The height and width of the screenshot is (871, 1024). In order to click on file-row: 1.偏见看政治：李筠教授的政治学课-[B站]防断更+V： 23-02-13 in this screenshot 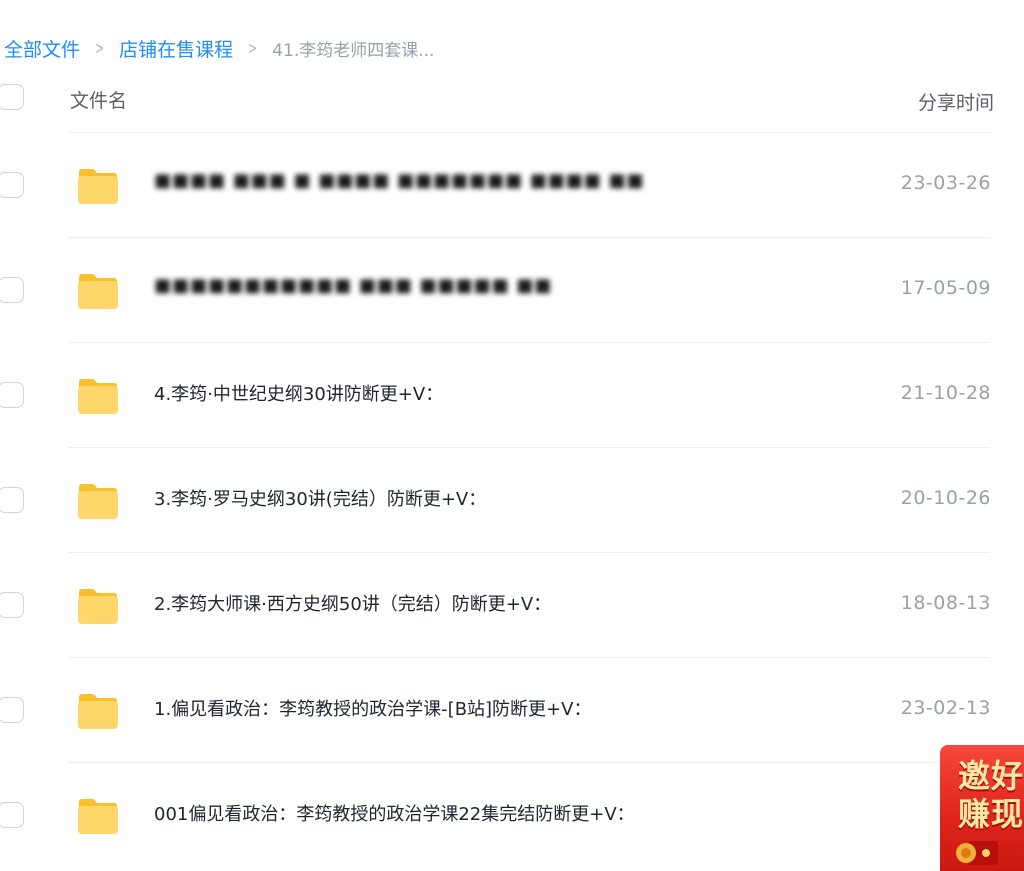, I will do `click(512, 709)`.